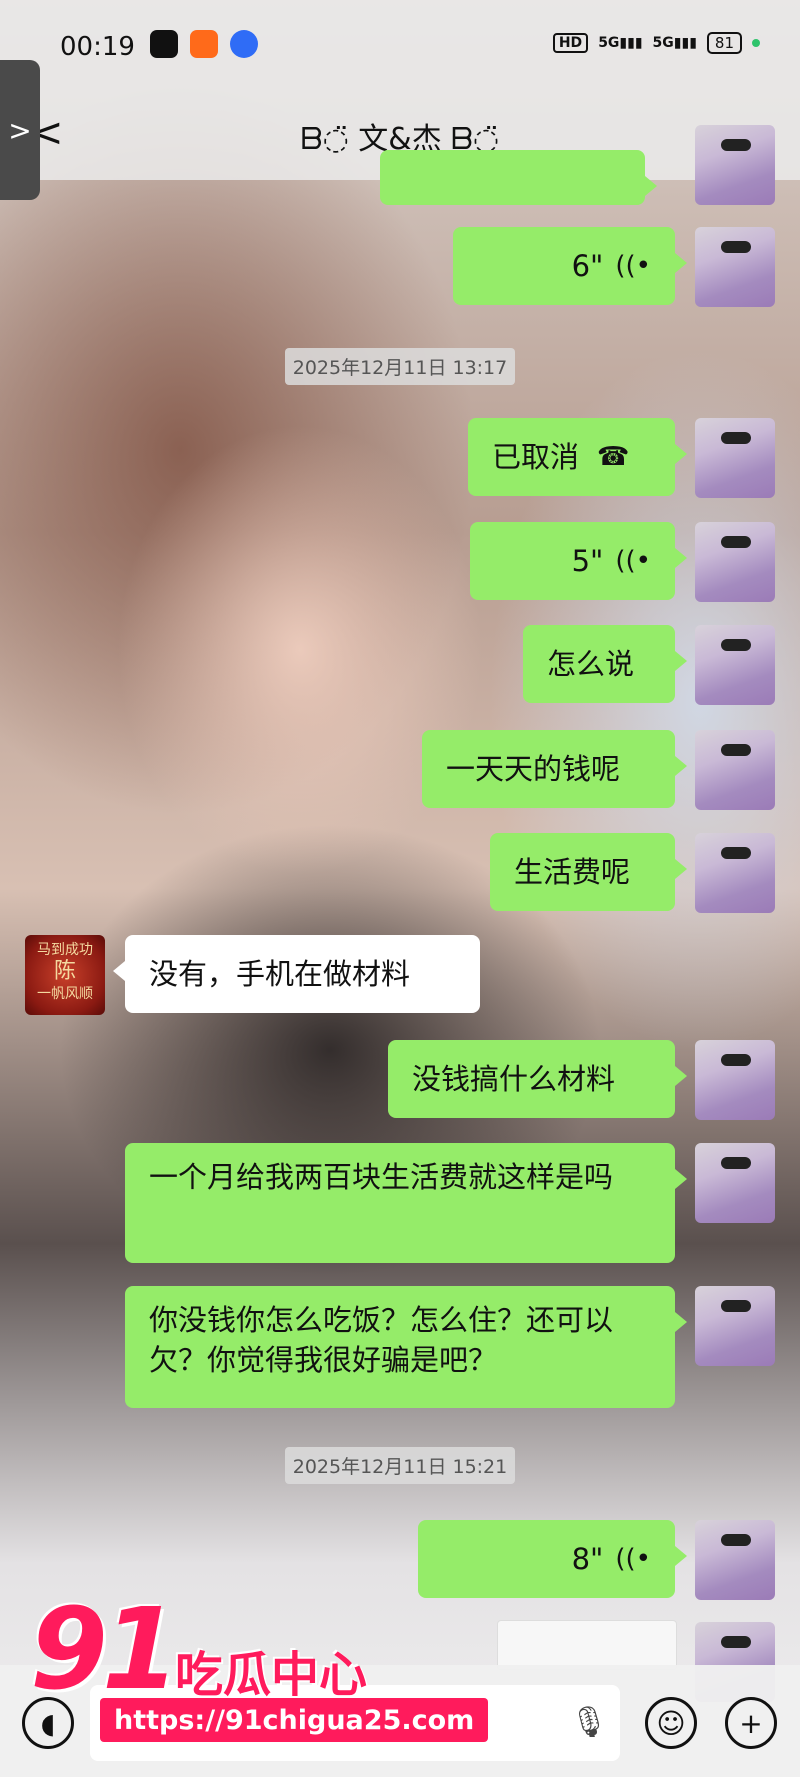 This screenshot has width=800, height=1777. Describe the element at coordinates (536, 457) in the screenshot. I see `call-status-text: 已取消` at that location.